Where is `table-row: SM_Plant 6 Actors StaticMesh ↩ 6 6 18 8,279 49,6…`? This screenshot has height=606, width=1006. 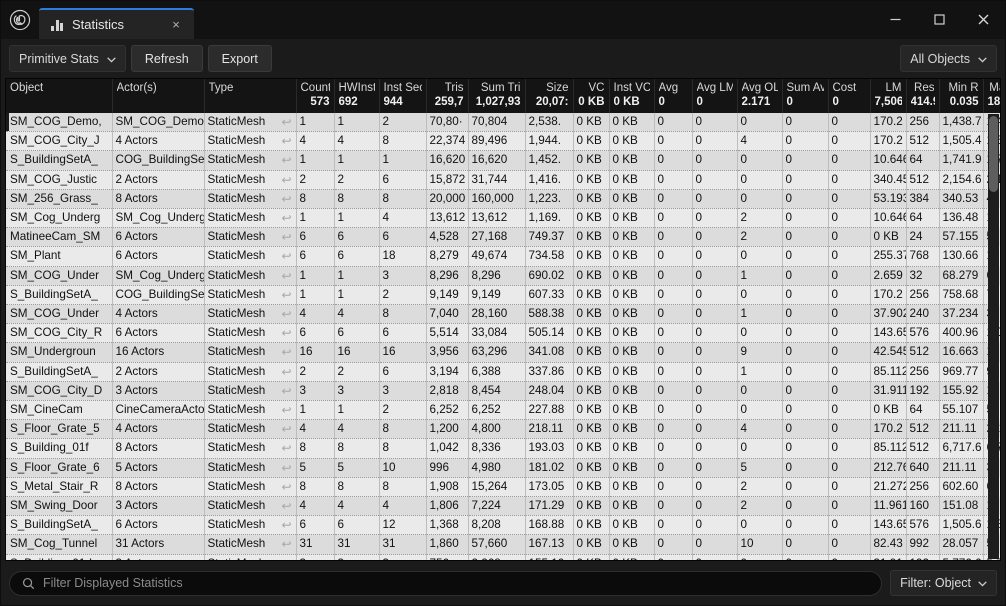 table-row: SM_Plant 6 Actors StaticMesh ↩ 6 6 18 8,279 49,6… is located at coordinates (503, 256).